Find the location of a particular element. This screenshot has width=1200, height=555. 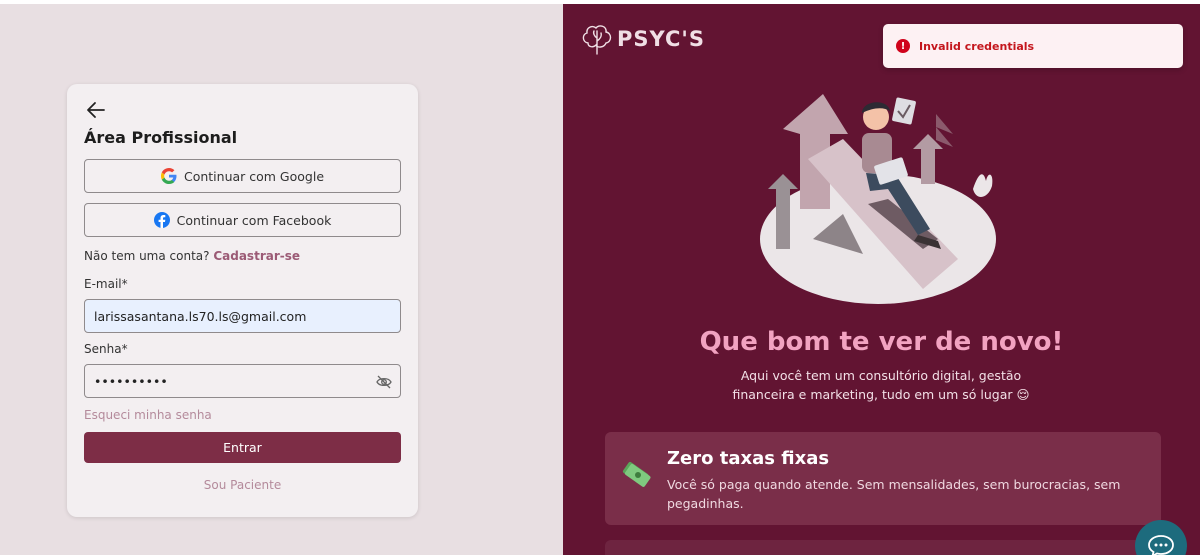

password-label: Senha* is located at coordinates (106, 349).